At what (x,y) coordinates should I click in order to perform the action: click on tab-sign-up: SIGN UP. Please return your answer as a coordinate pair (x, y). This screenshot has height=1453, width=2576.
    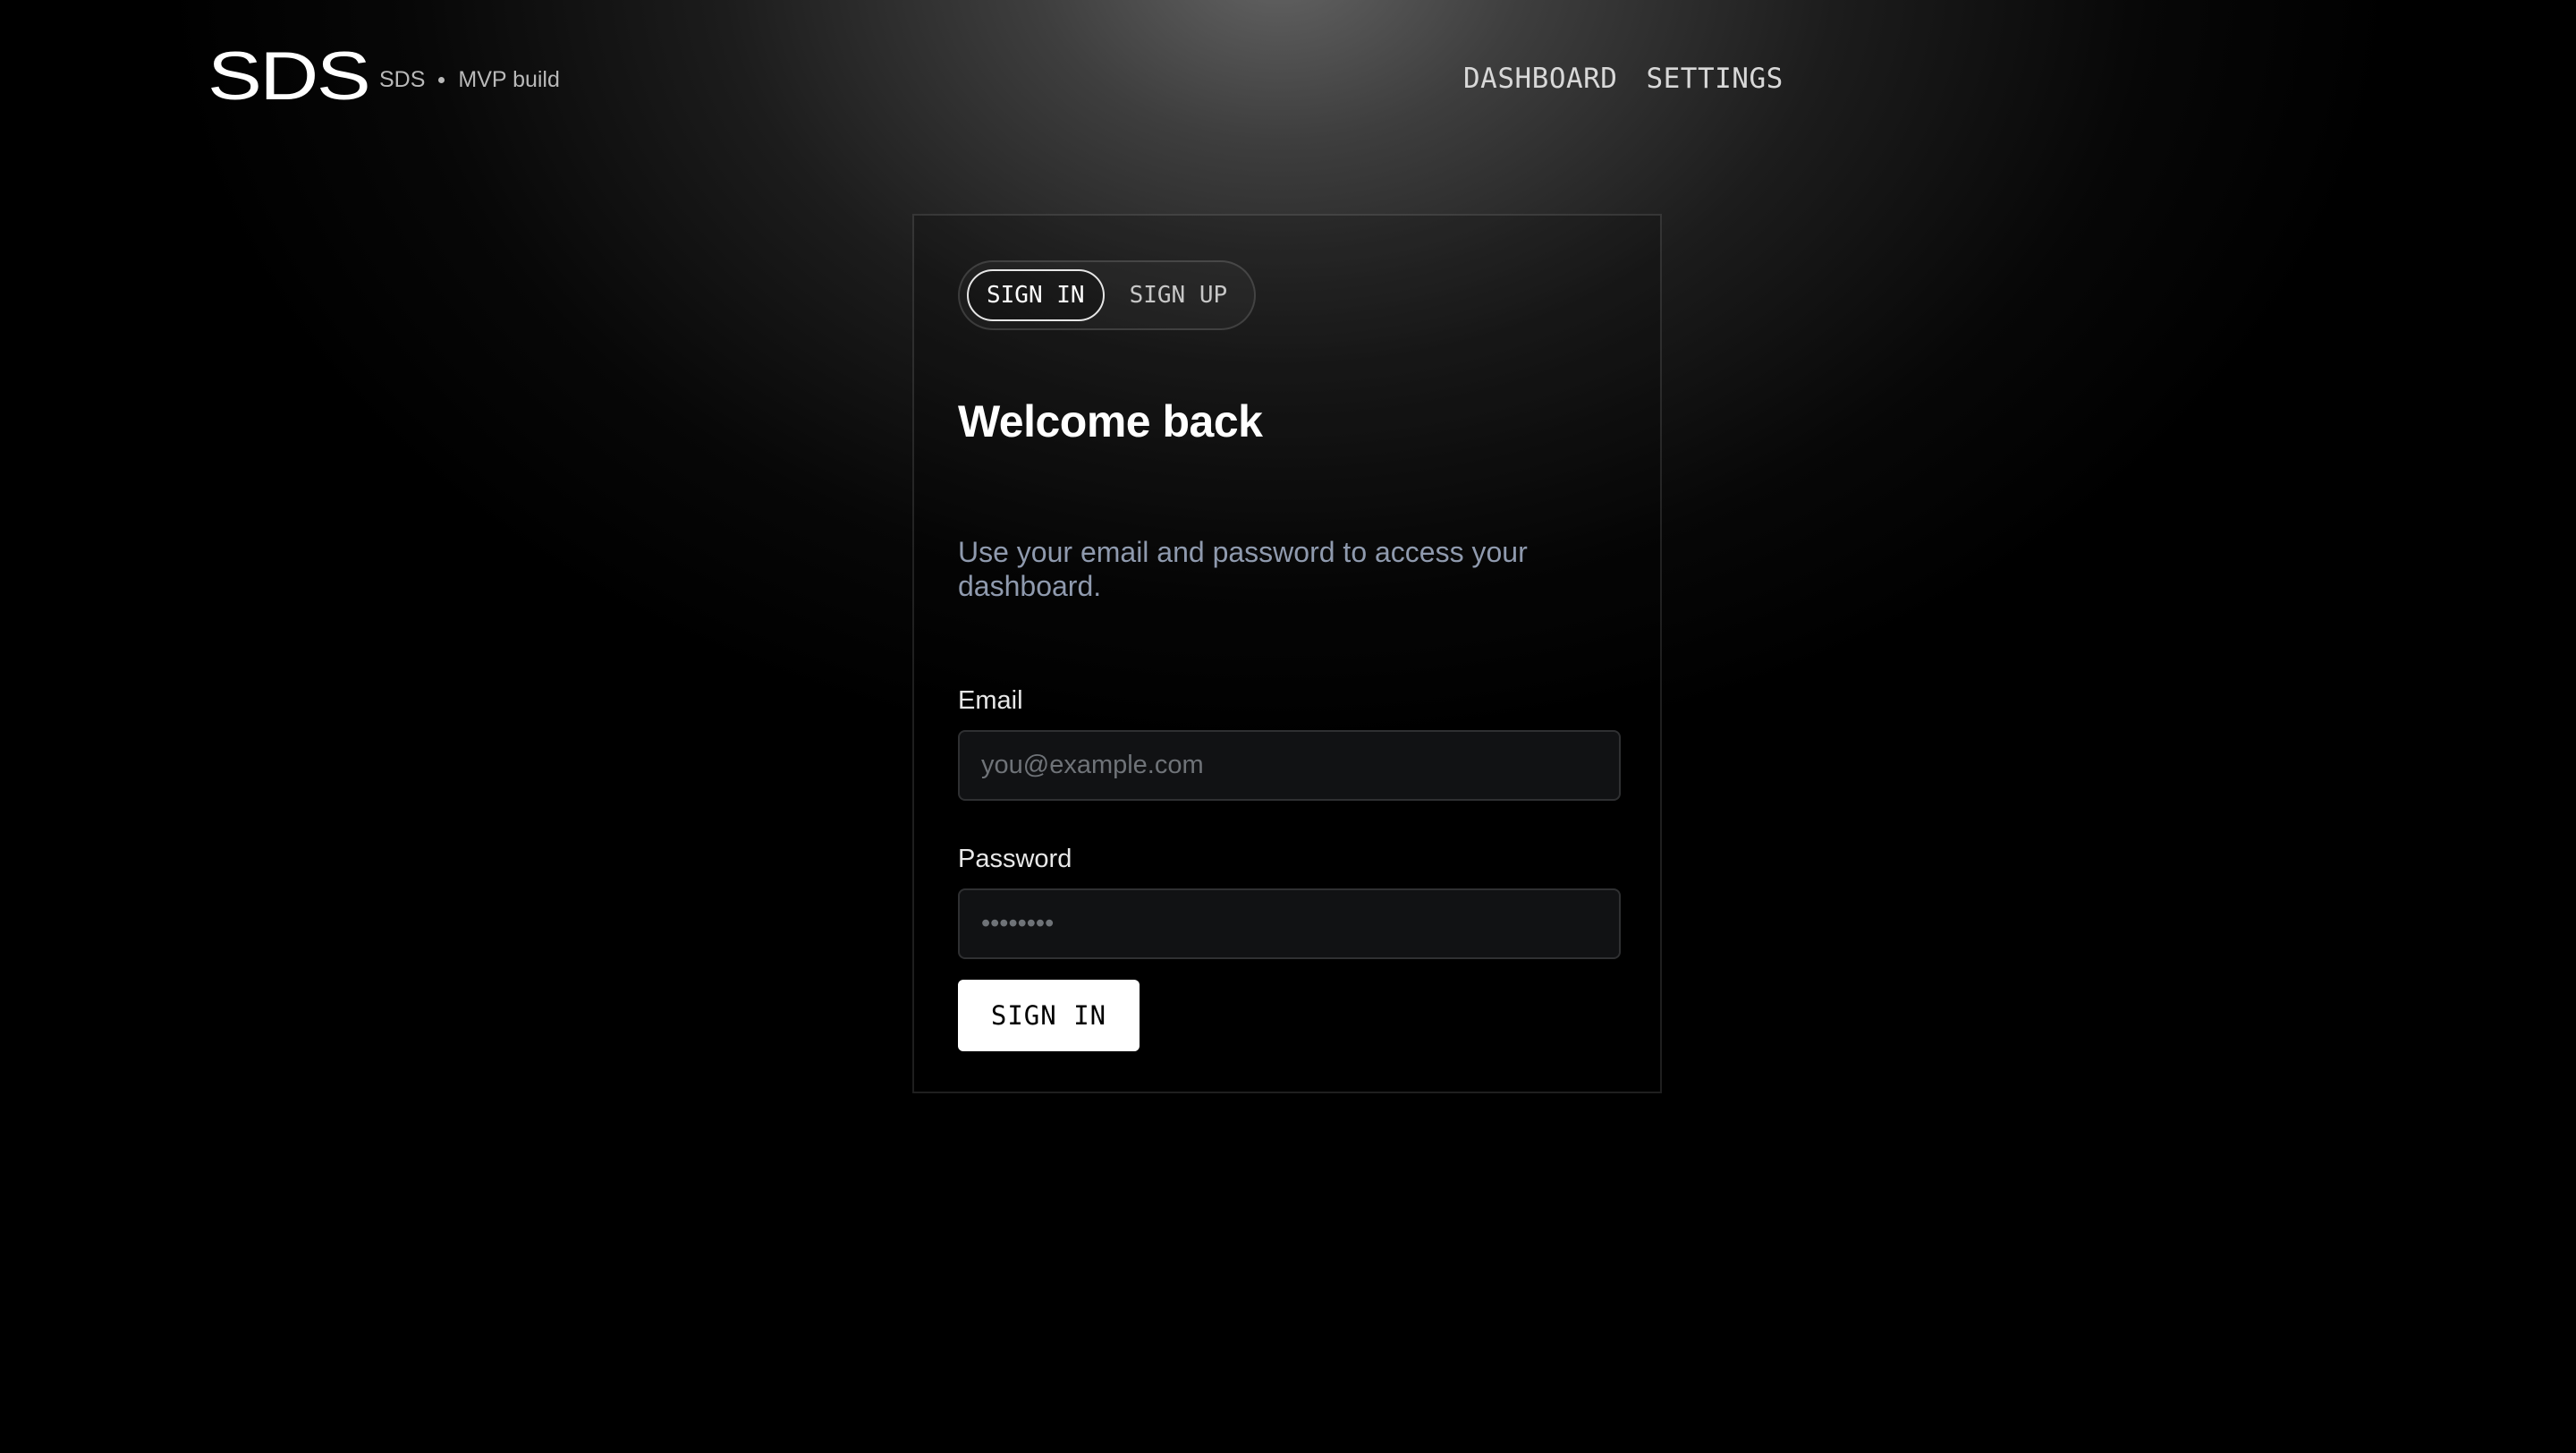
    Looking at the image, I should click on (1179, 295).